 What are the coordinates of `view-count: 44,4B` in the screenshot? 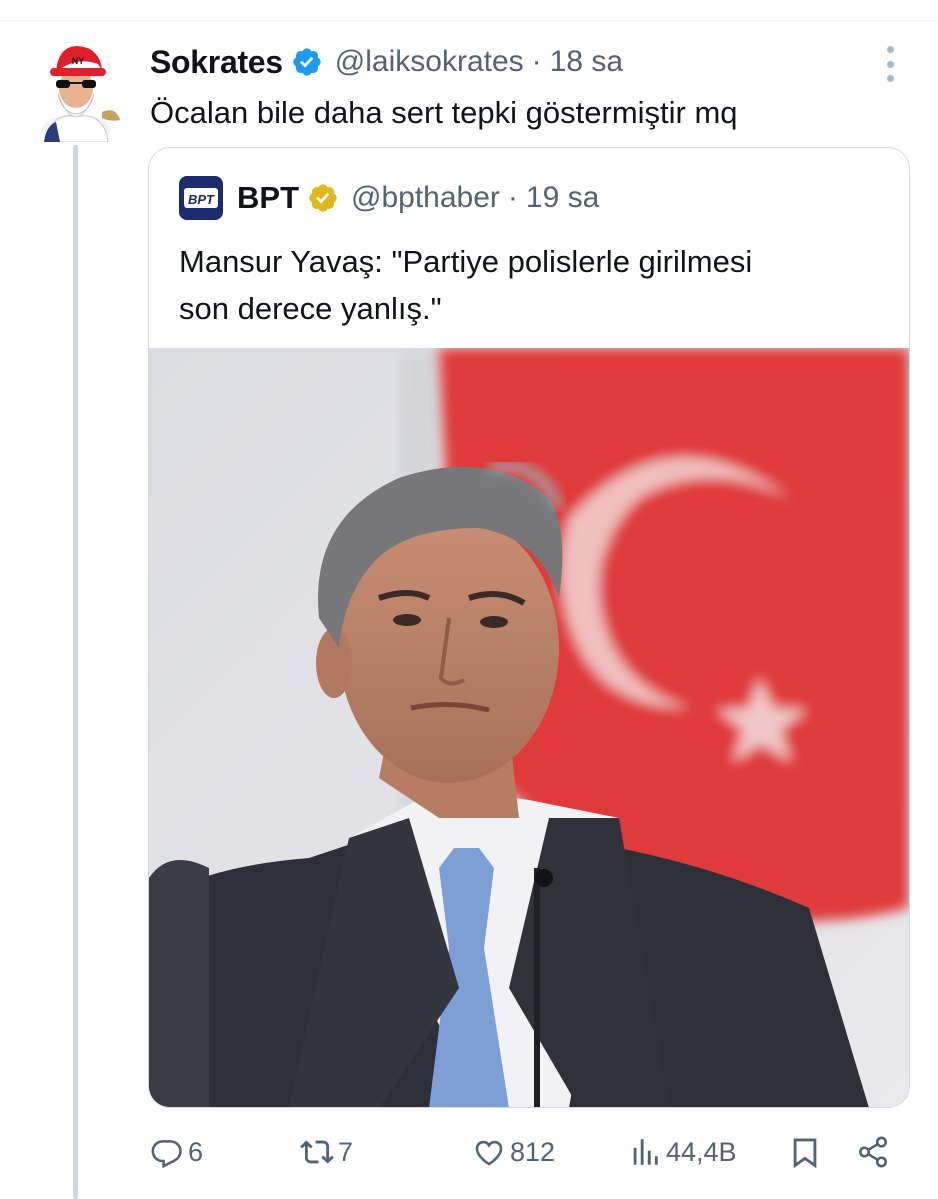 It's located at (701, 1151).